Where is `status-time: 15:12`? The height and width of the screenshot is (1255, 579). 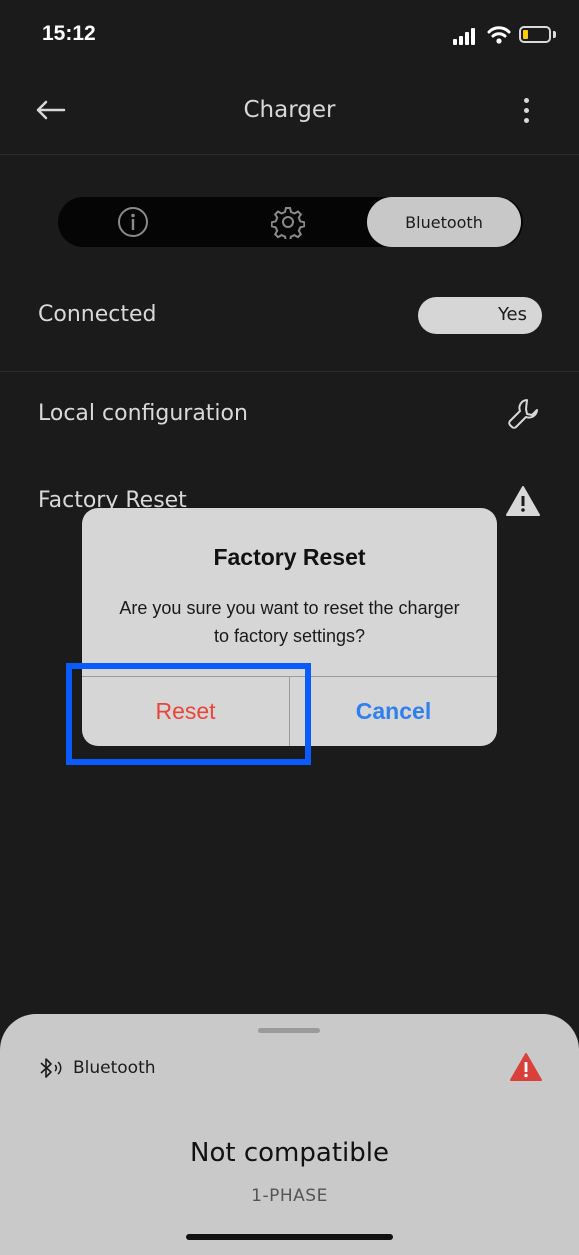 status-time: 15:12 is located at coordinates (69, 33).